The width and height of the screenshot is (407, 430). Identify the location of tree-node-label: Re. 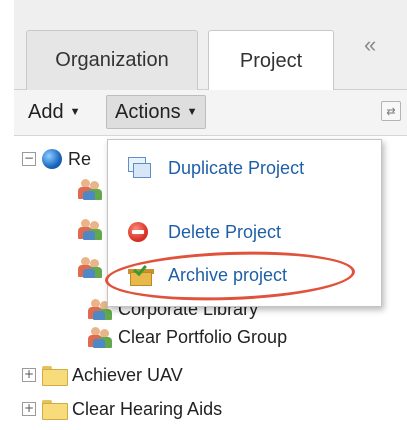
(80, 158).